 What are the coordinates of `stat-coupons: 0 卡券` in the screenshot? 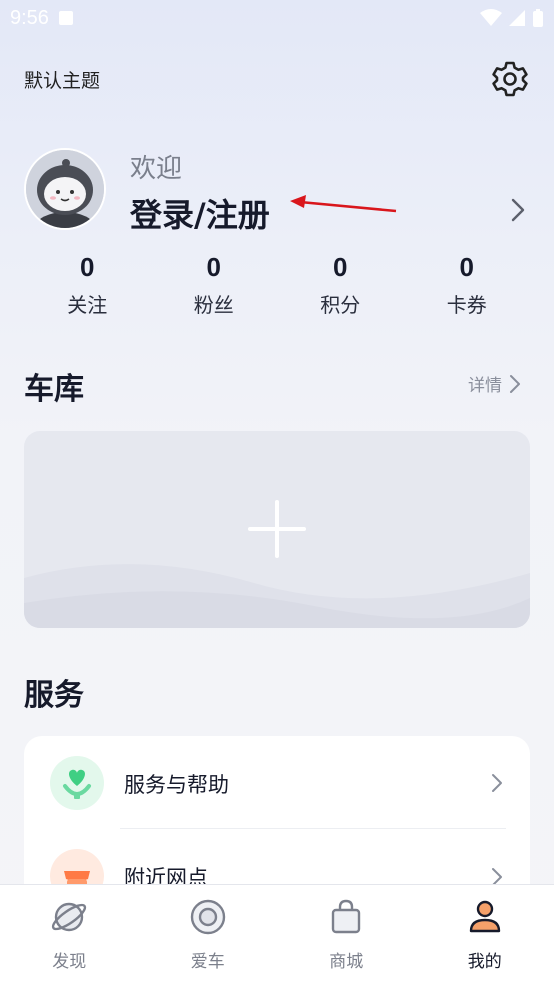 It's located at (467, 285).